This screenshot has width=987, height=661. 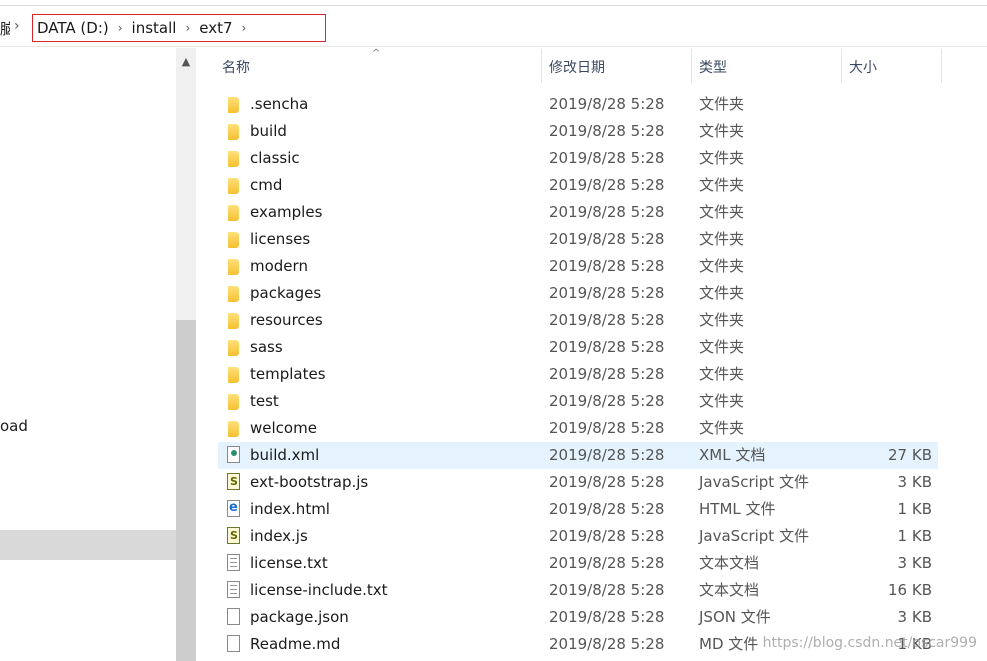 I want to click on file-row: index.html 2019/8/28 5:28 HTML 文件 1 KB, so click(x=578, y=509).